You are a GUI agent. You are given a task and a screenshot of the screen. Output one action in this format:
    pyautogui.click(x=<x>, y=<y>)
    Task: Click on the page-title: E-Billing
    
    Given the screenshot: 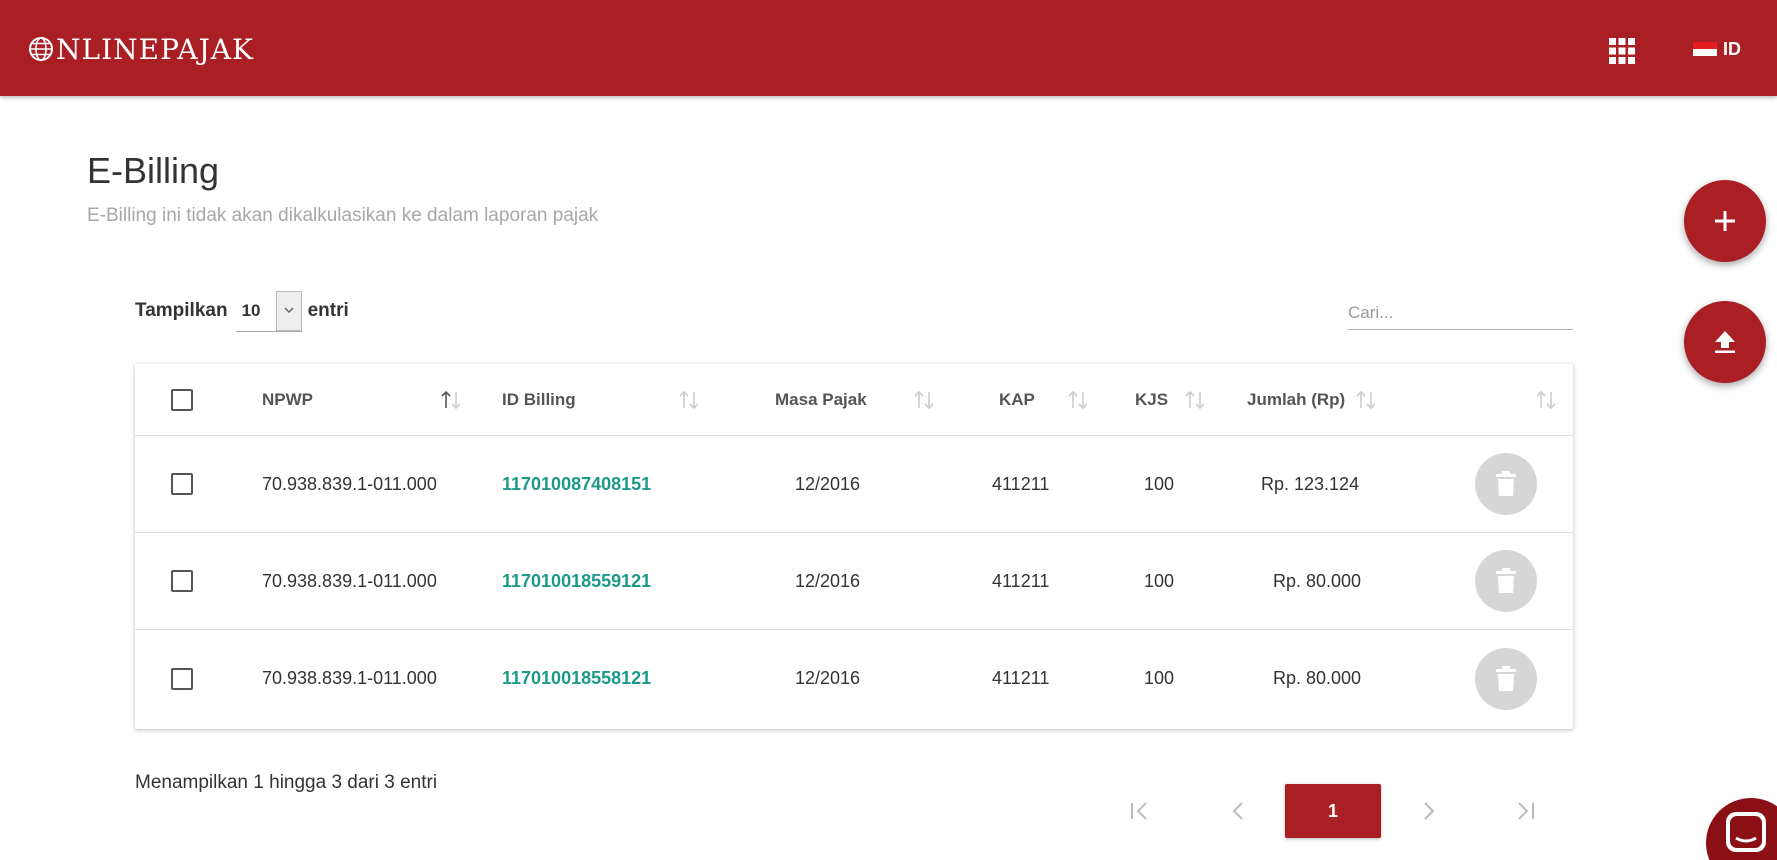 What is the action you would take?
    pyautogui.click(x=153, y=170)
    